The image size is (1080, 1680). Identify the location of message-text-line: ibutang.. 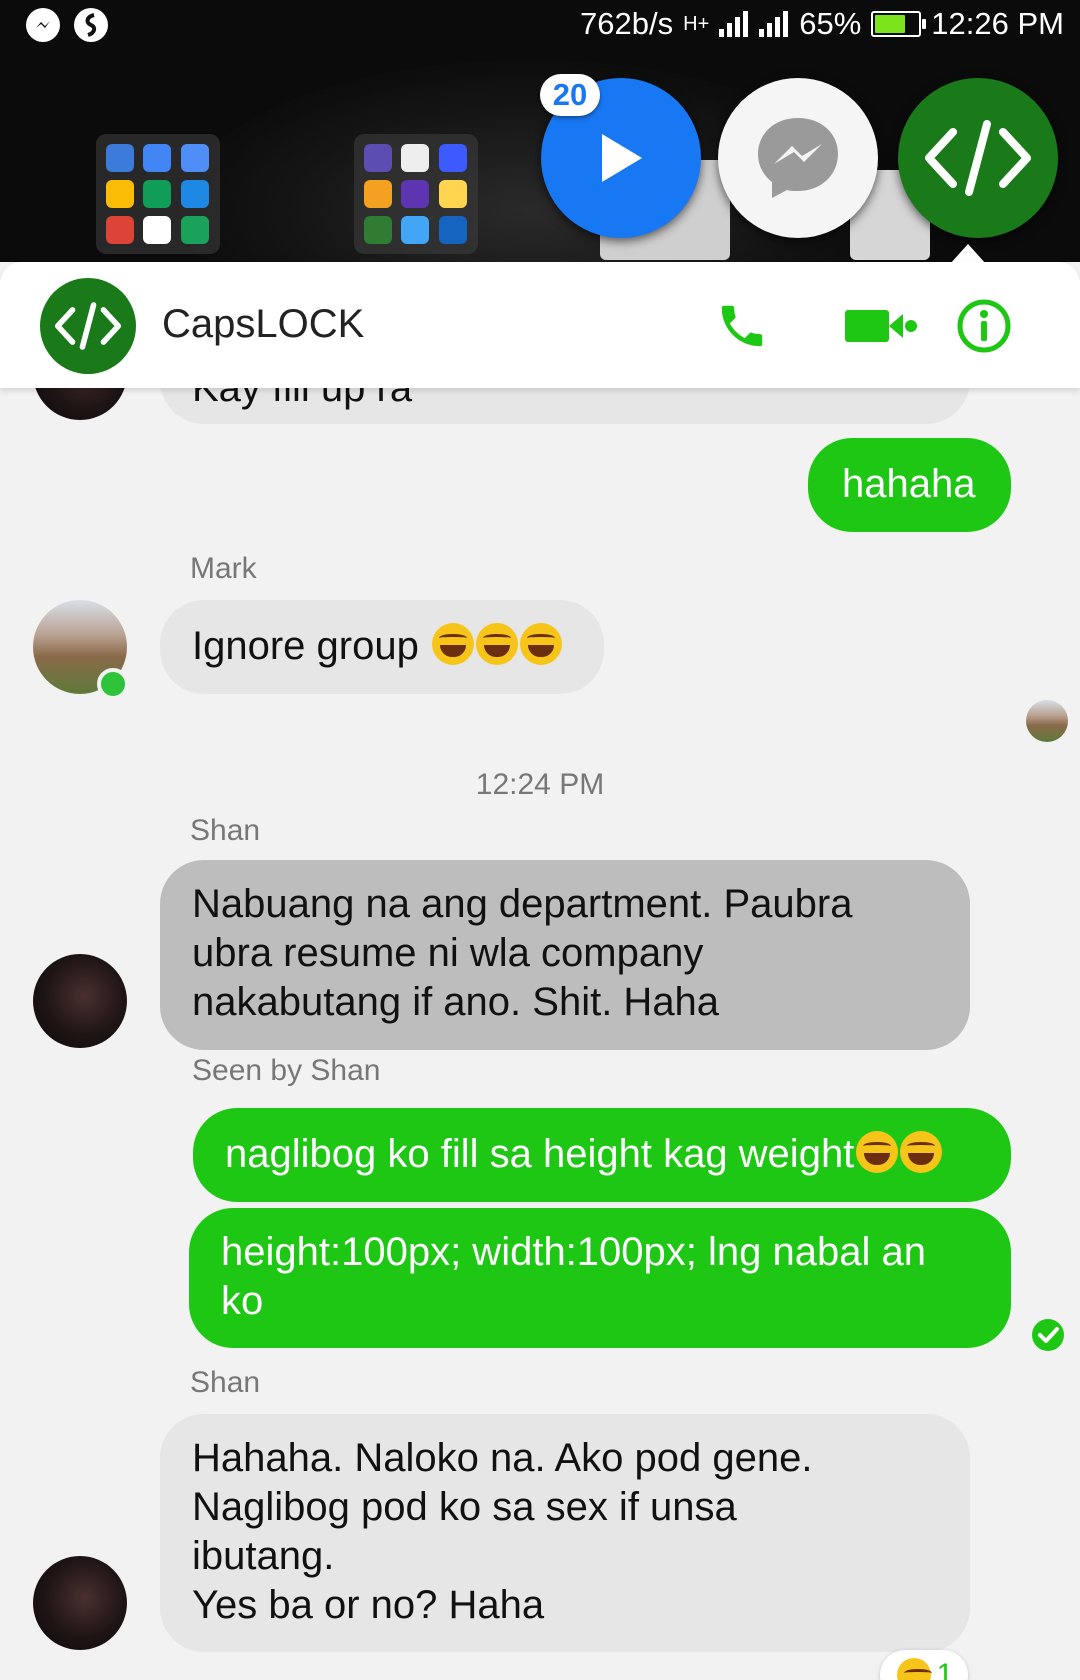
(263, 1556).